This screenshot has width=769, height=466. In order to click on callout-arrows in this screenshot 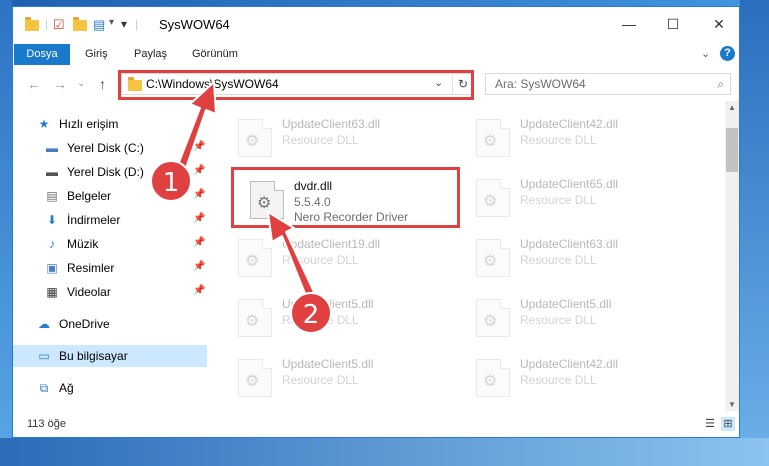, I will do `click(245, 189)`.